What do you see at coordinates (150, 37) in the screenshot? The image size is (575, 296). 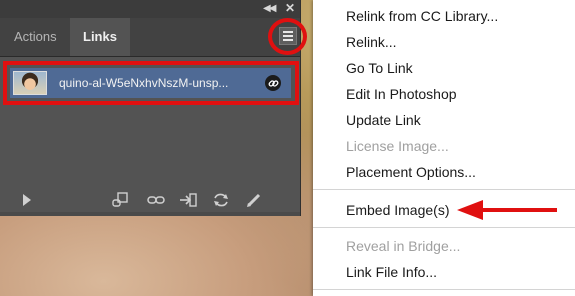 I see `panel-tab-bar: Actions Links` at bounding box center [150, 37].